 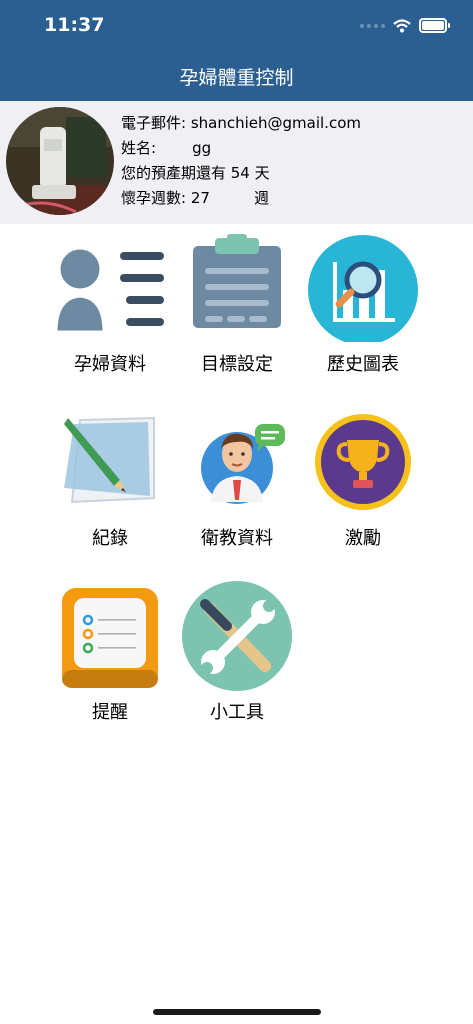 What do you see at coordinates (74, 25) in the screenshot?
I see `status-time: 11:37` at bounding box center [74, 25].